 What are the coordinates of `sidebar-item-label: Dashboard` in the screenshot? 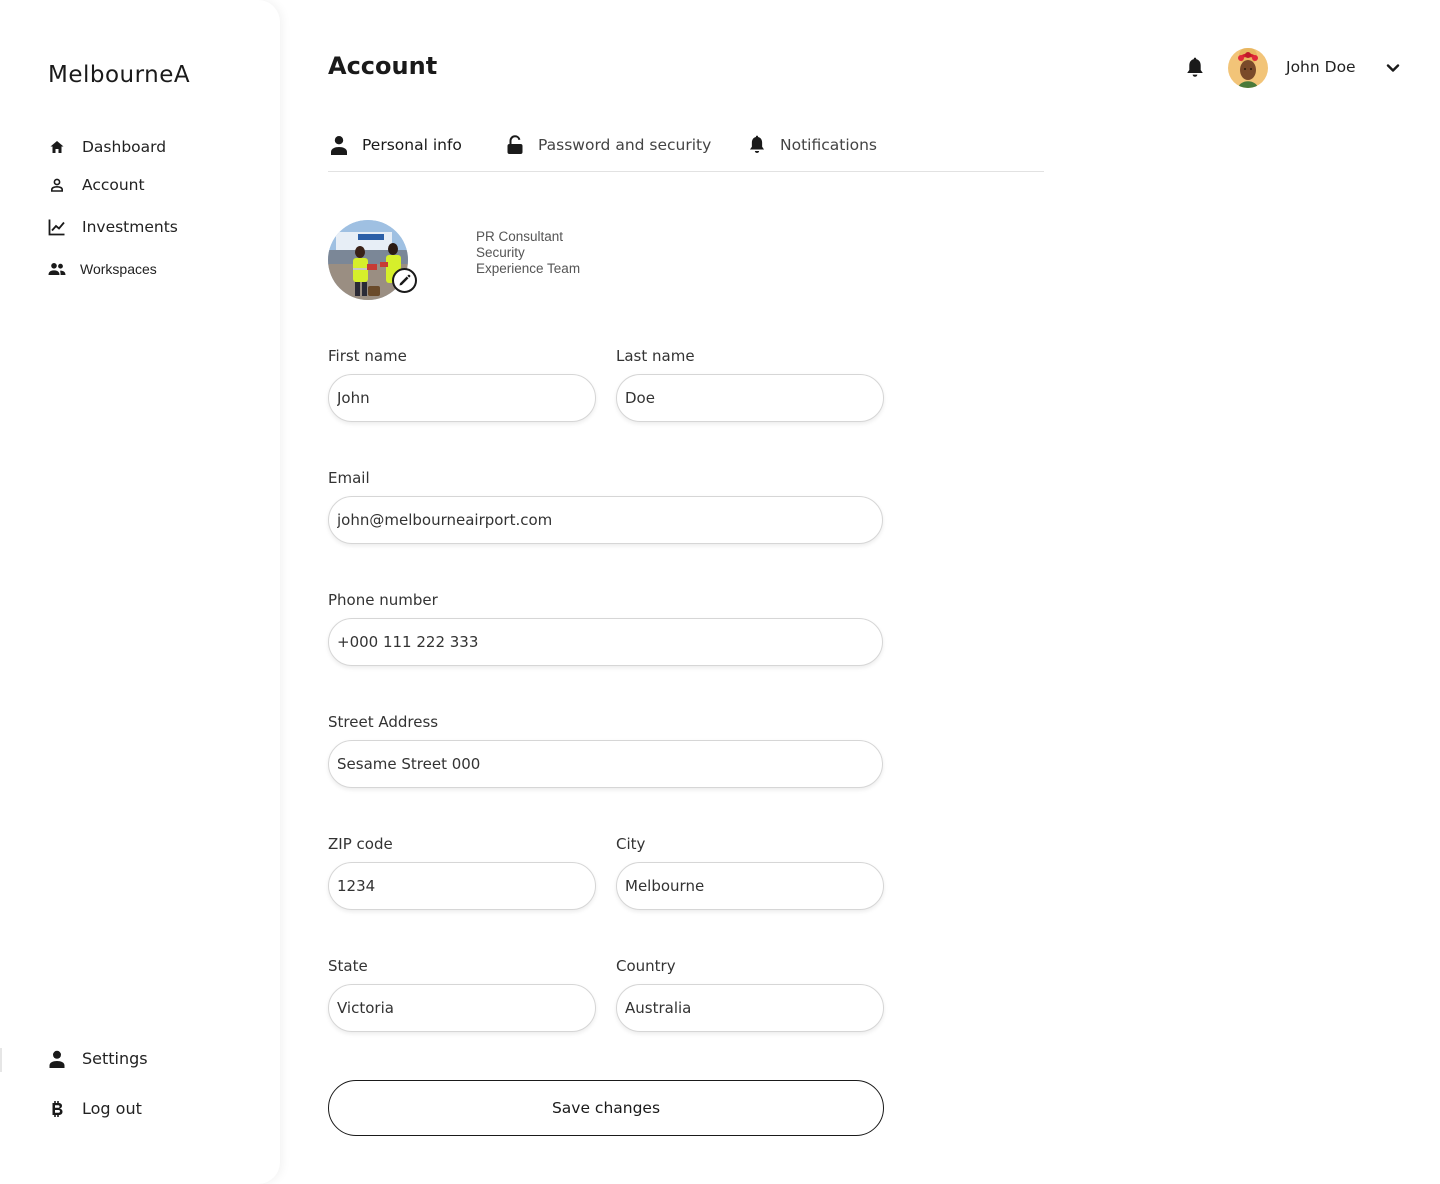 It's located at (124, 147).